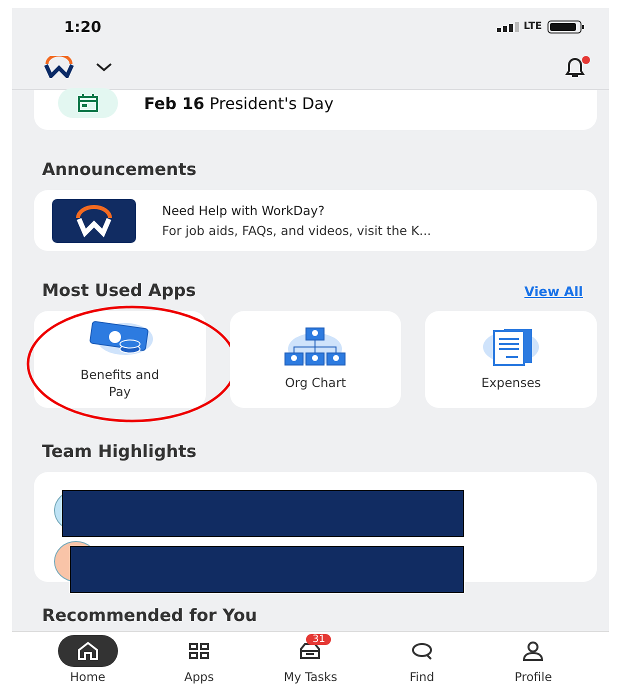 The width and height of the screenshot is (621, 687). I want to click on nav-tab: Home, so click(88, 659).